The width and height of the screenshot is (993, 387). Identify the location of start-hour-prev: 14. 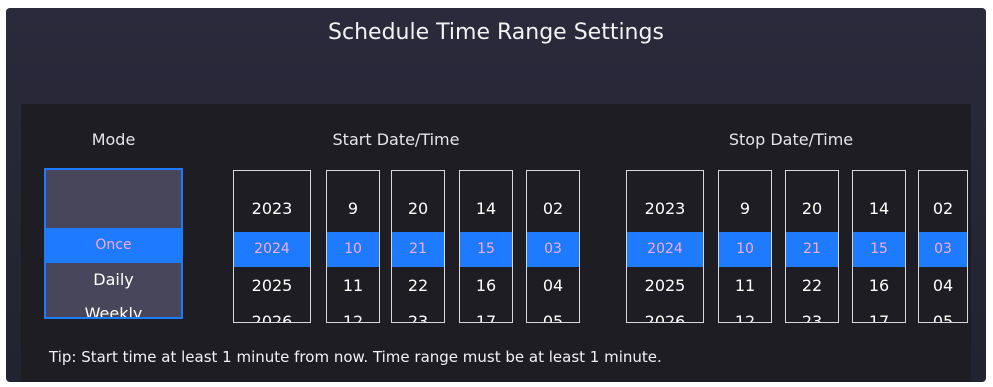
(486, 209).